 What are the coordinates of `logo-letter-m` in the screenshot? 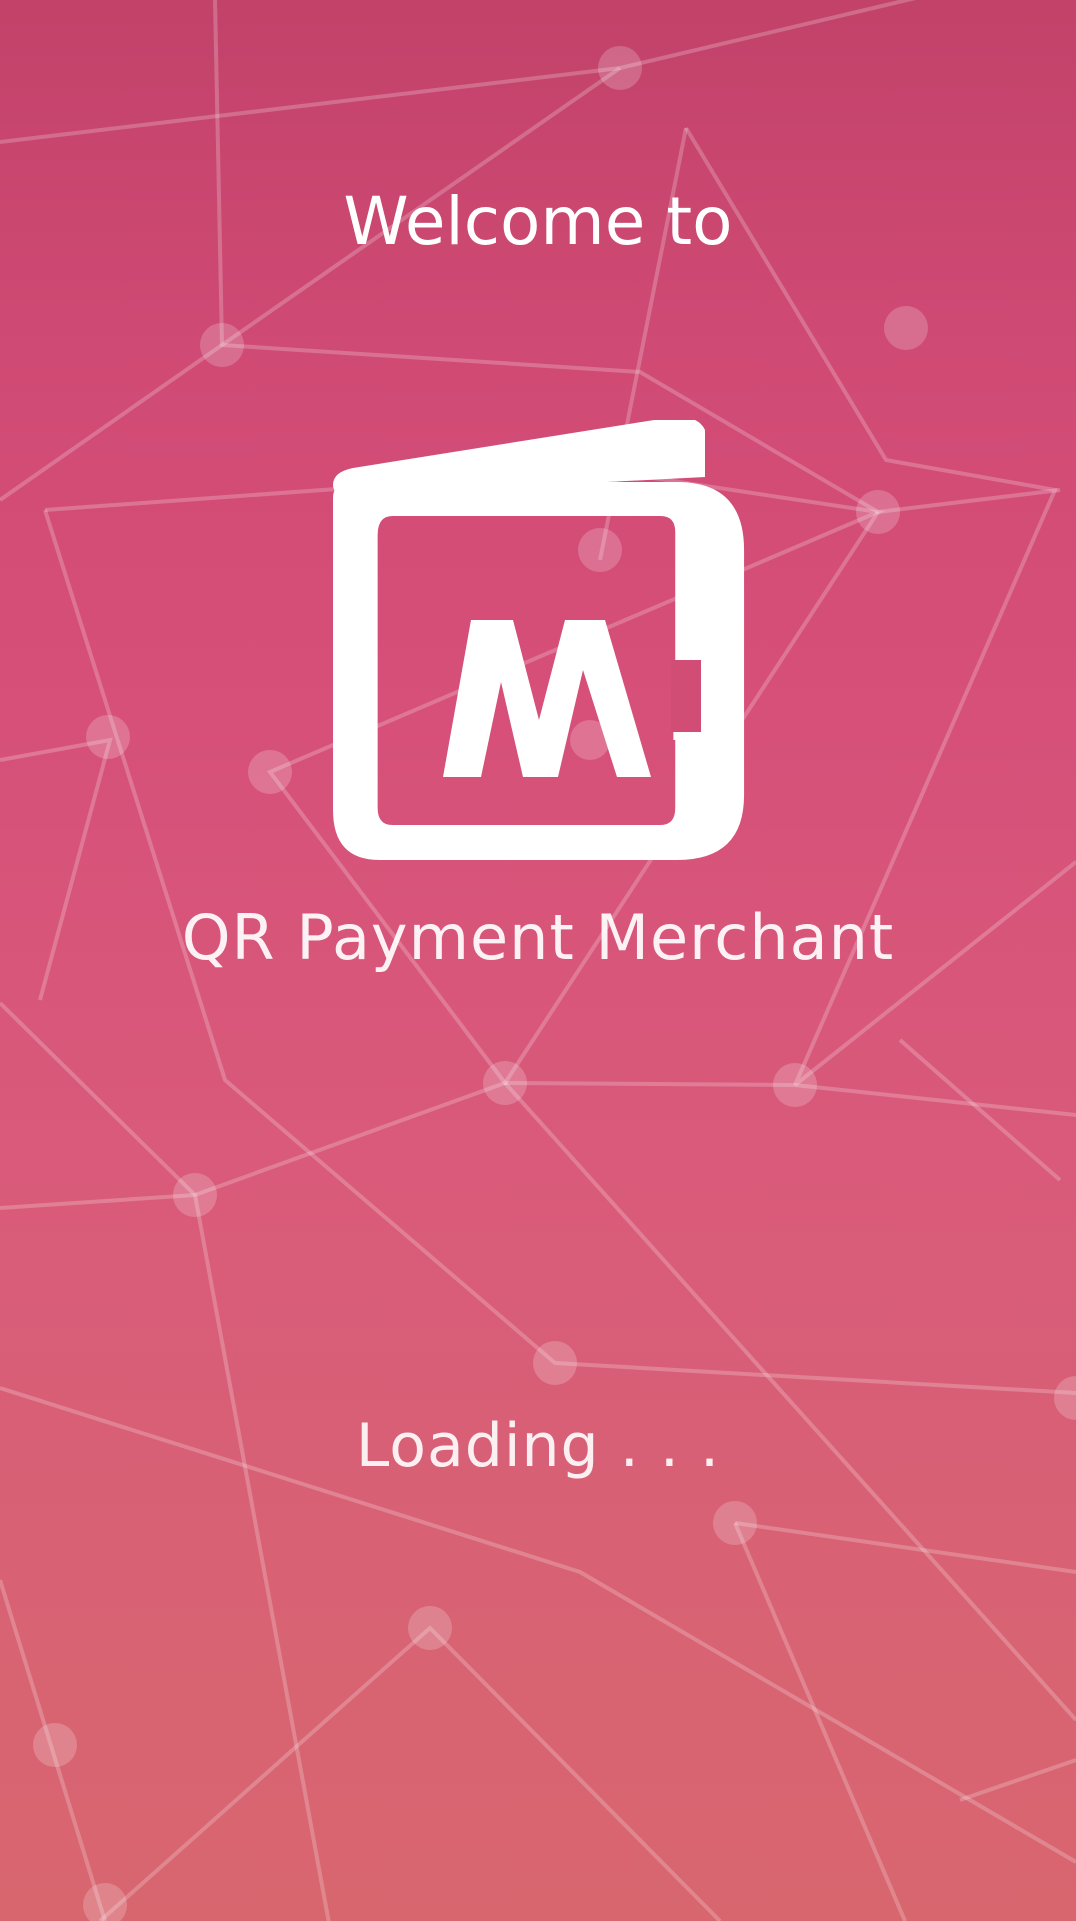 It's located at (547, 698).